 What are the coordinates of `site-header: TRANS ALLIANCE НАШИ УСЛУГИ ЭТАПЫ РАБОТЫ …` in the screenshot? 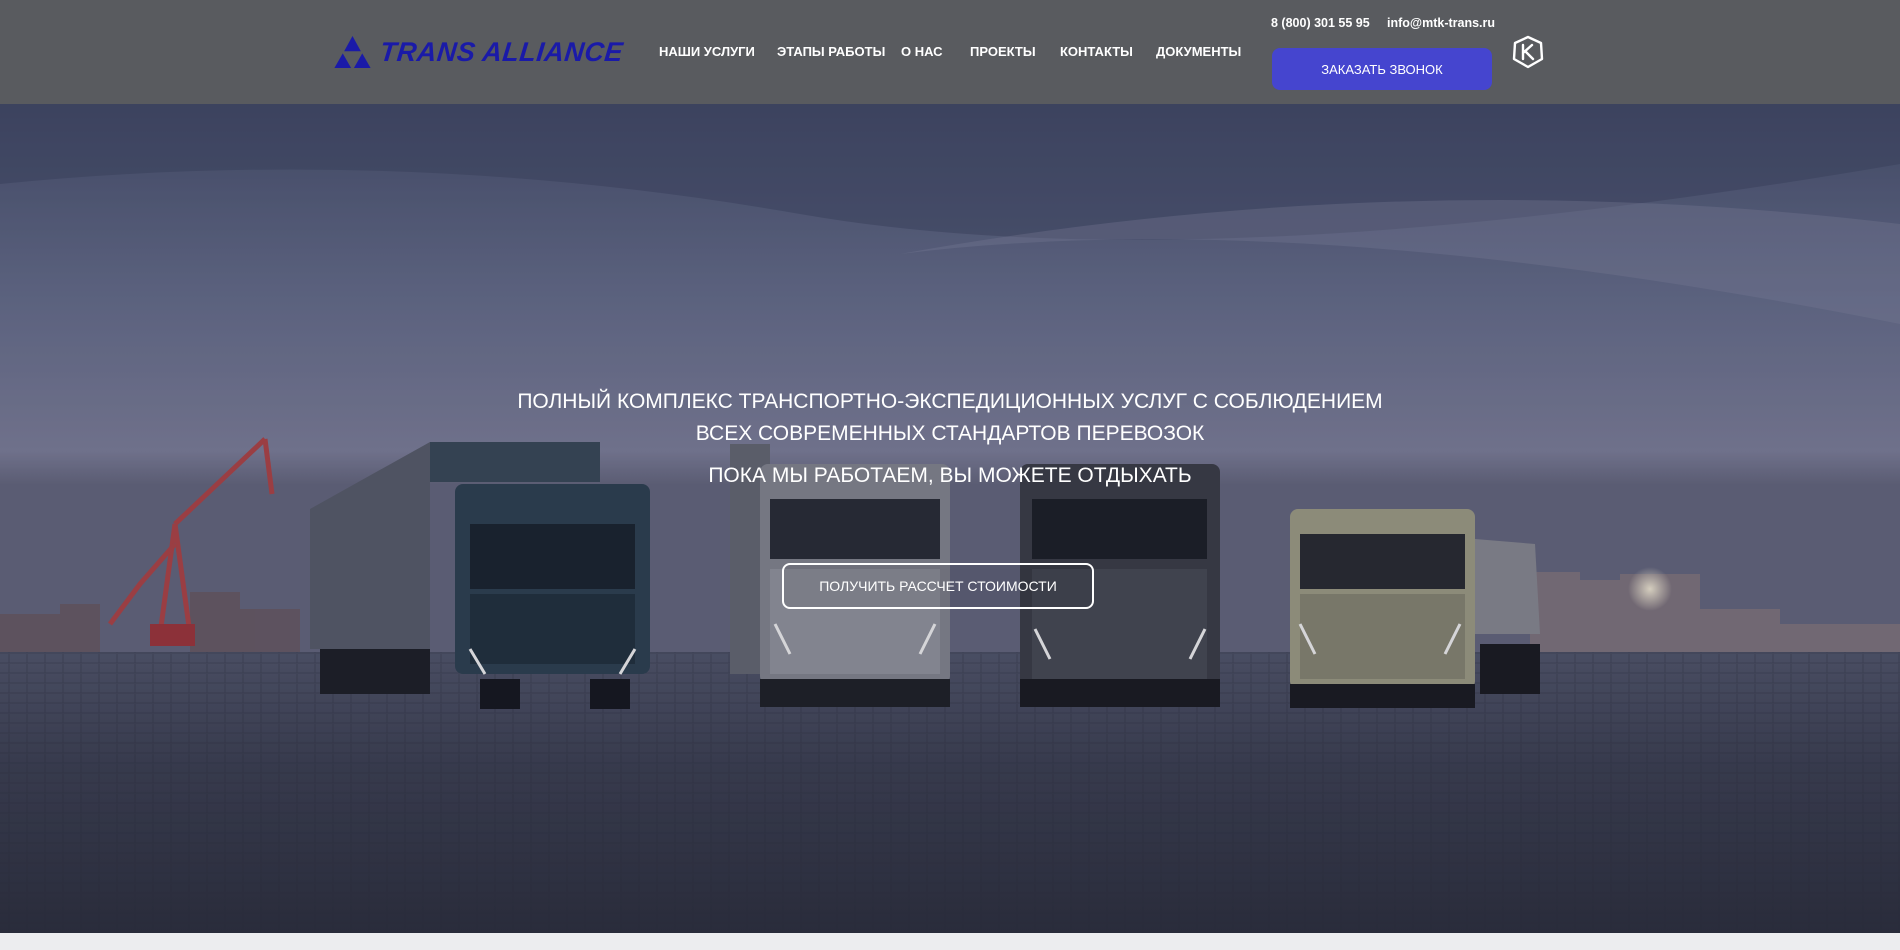 It's located at (950, 52).